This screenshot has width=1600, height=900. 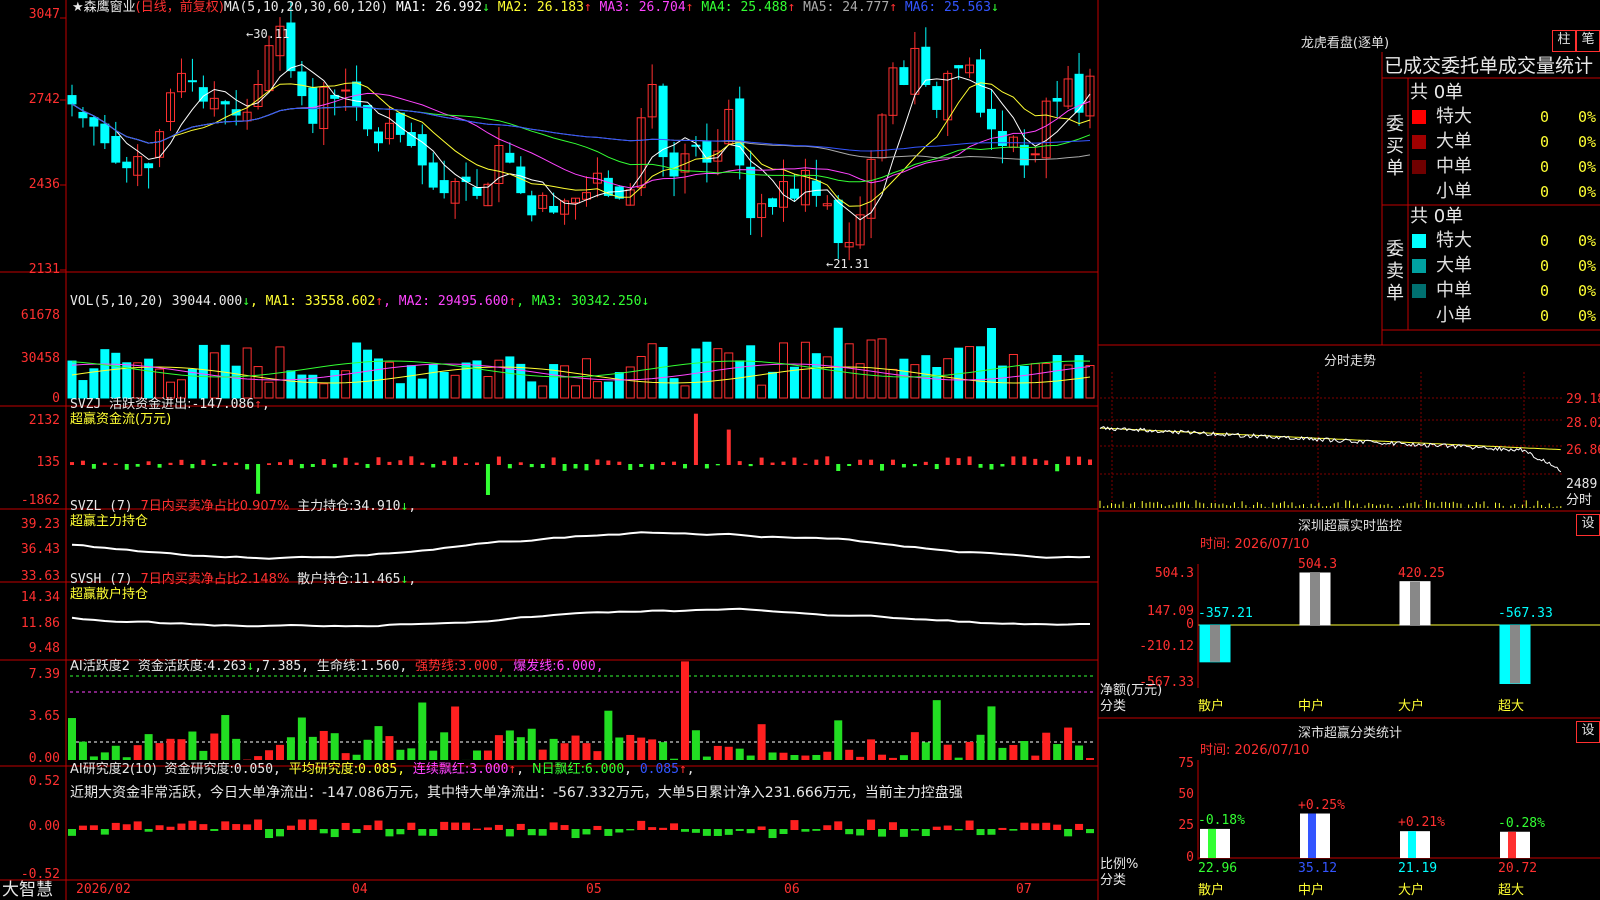 I want to click on vol-legend-label: , MA2:, so click(x=407, y=301).